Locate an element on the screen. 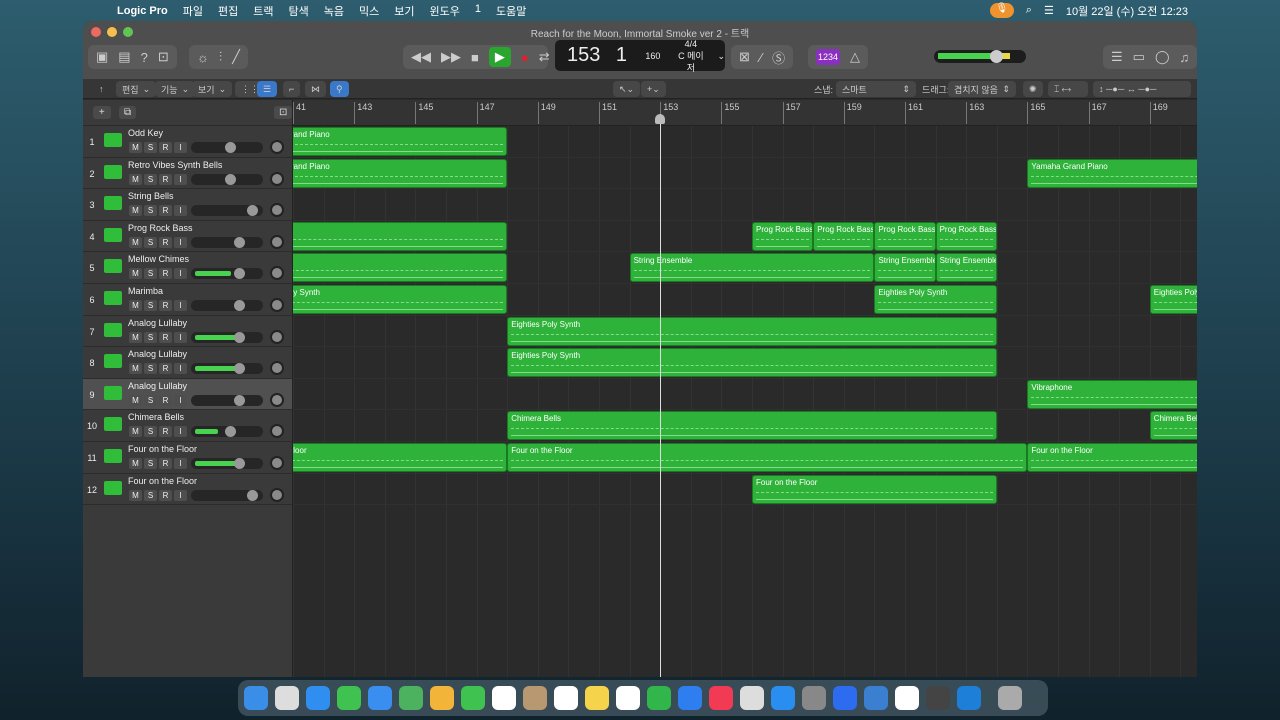 The height and width of the screenshot is (720, 1280). track-header: 11 Four on the Floor M S R I is located at coordinates (187, 458).